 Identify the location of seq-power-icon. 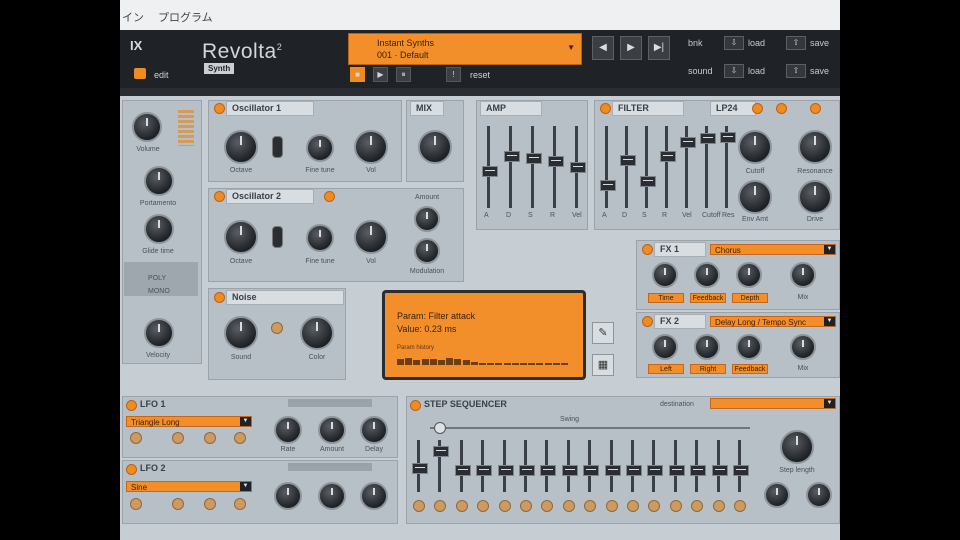
(415, 405).